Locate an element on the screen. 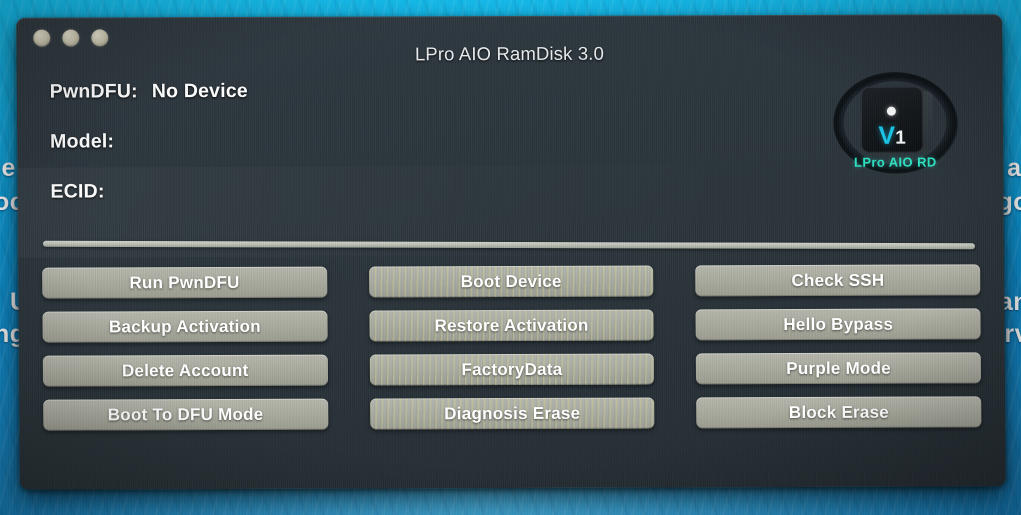 Image resolution: width=1021 pixels, height=515 pixels. button-label: Boot To DFU Mode is located at coordinates (185, 414).